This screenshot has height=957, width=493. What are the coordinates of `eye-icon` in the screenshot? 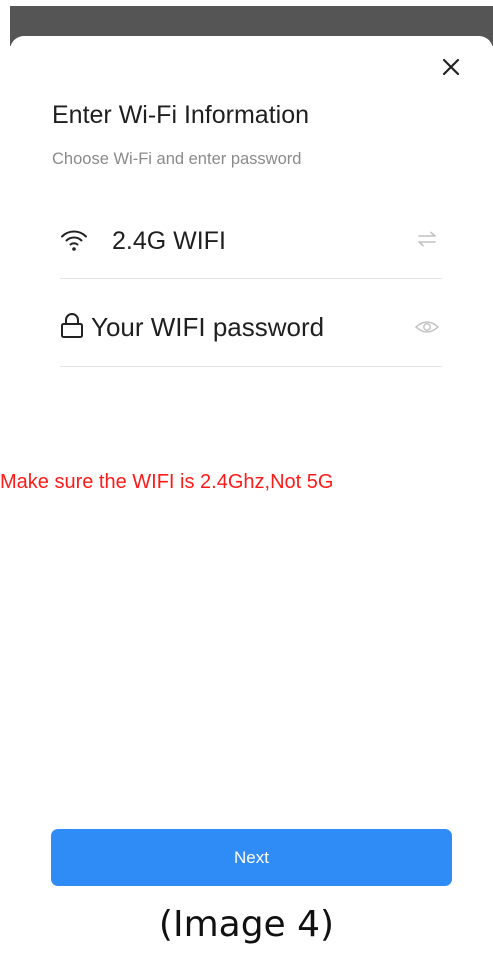 It's located at (427, 327).